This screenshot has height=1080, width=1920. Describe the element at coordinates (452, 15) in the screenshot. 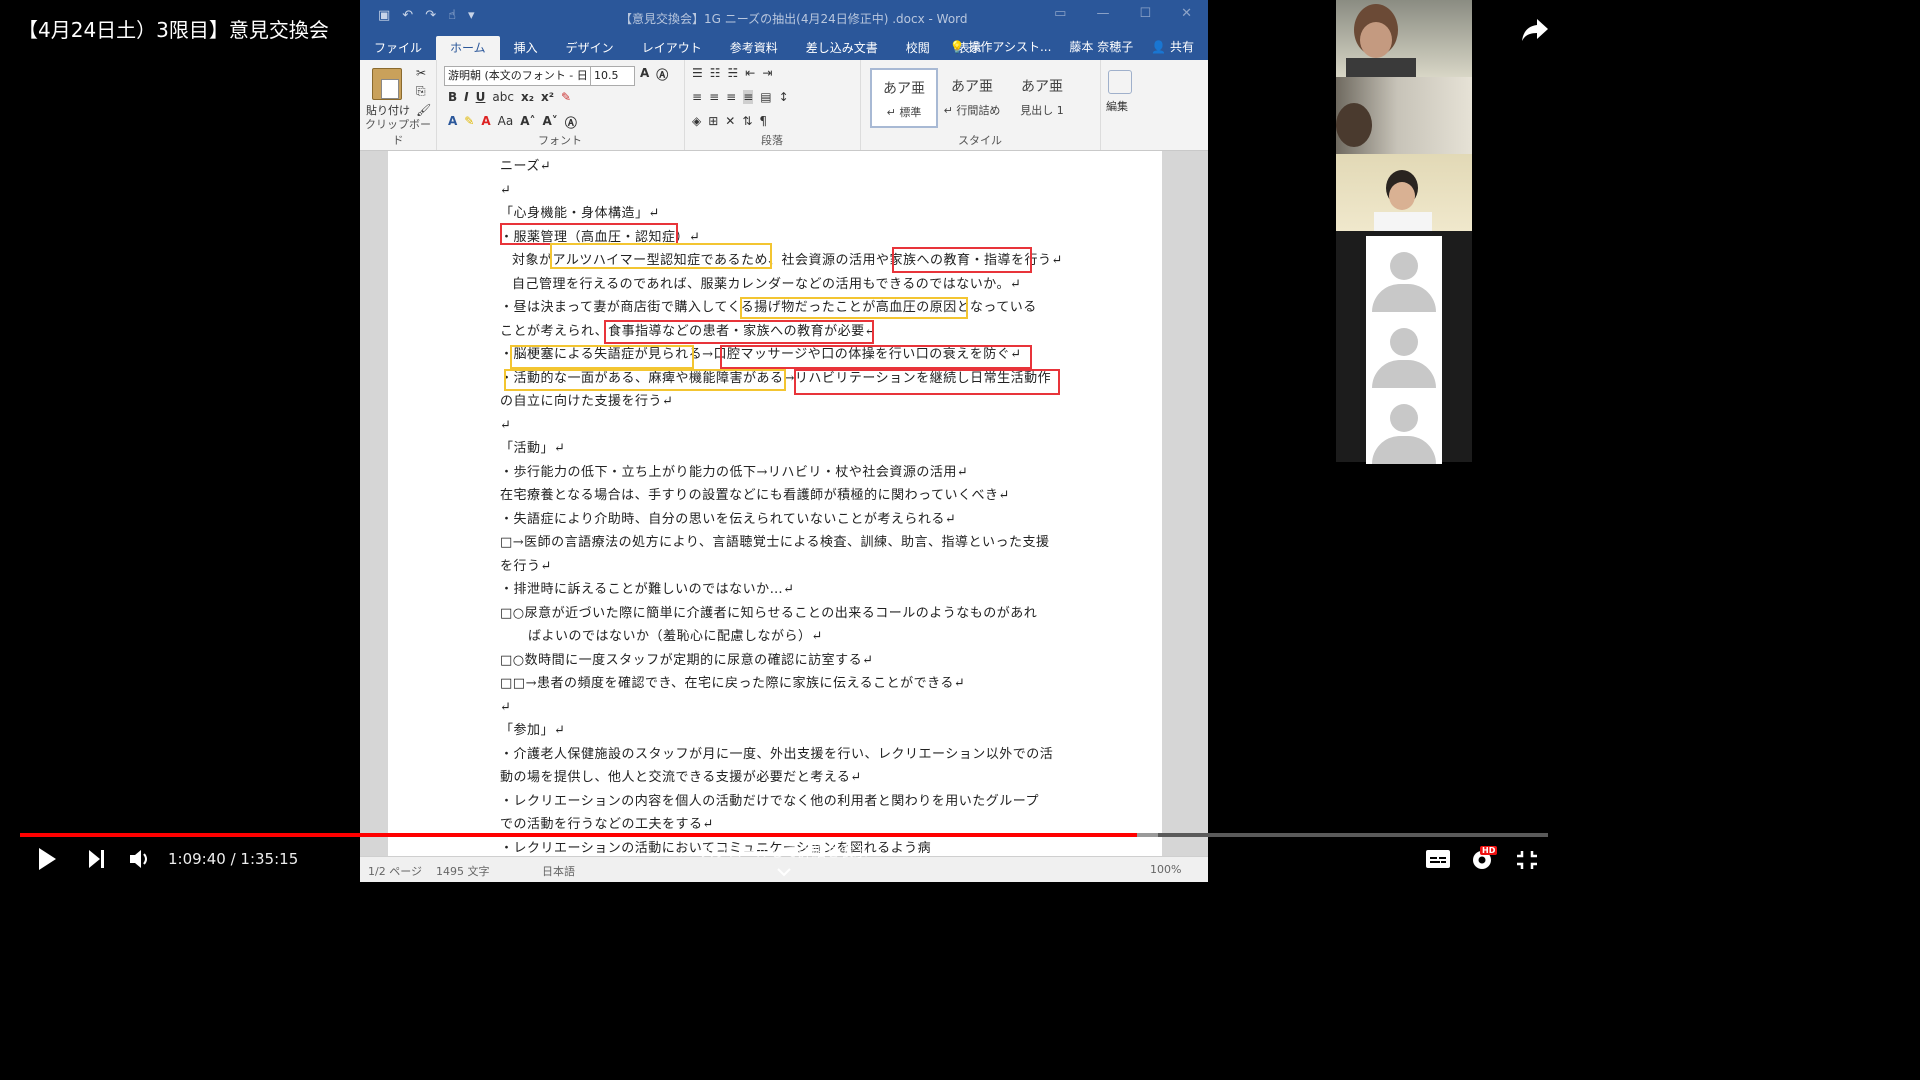

I see `touch-mode-icon: ☝` at that location.